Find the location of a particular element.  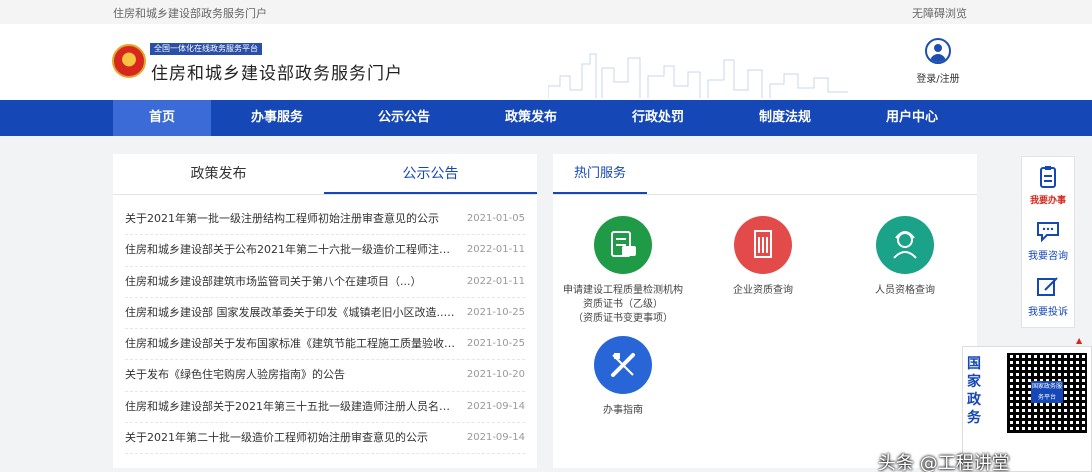

news-date: 2021-10-20 is located at coordinates (495, 375).